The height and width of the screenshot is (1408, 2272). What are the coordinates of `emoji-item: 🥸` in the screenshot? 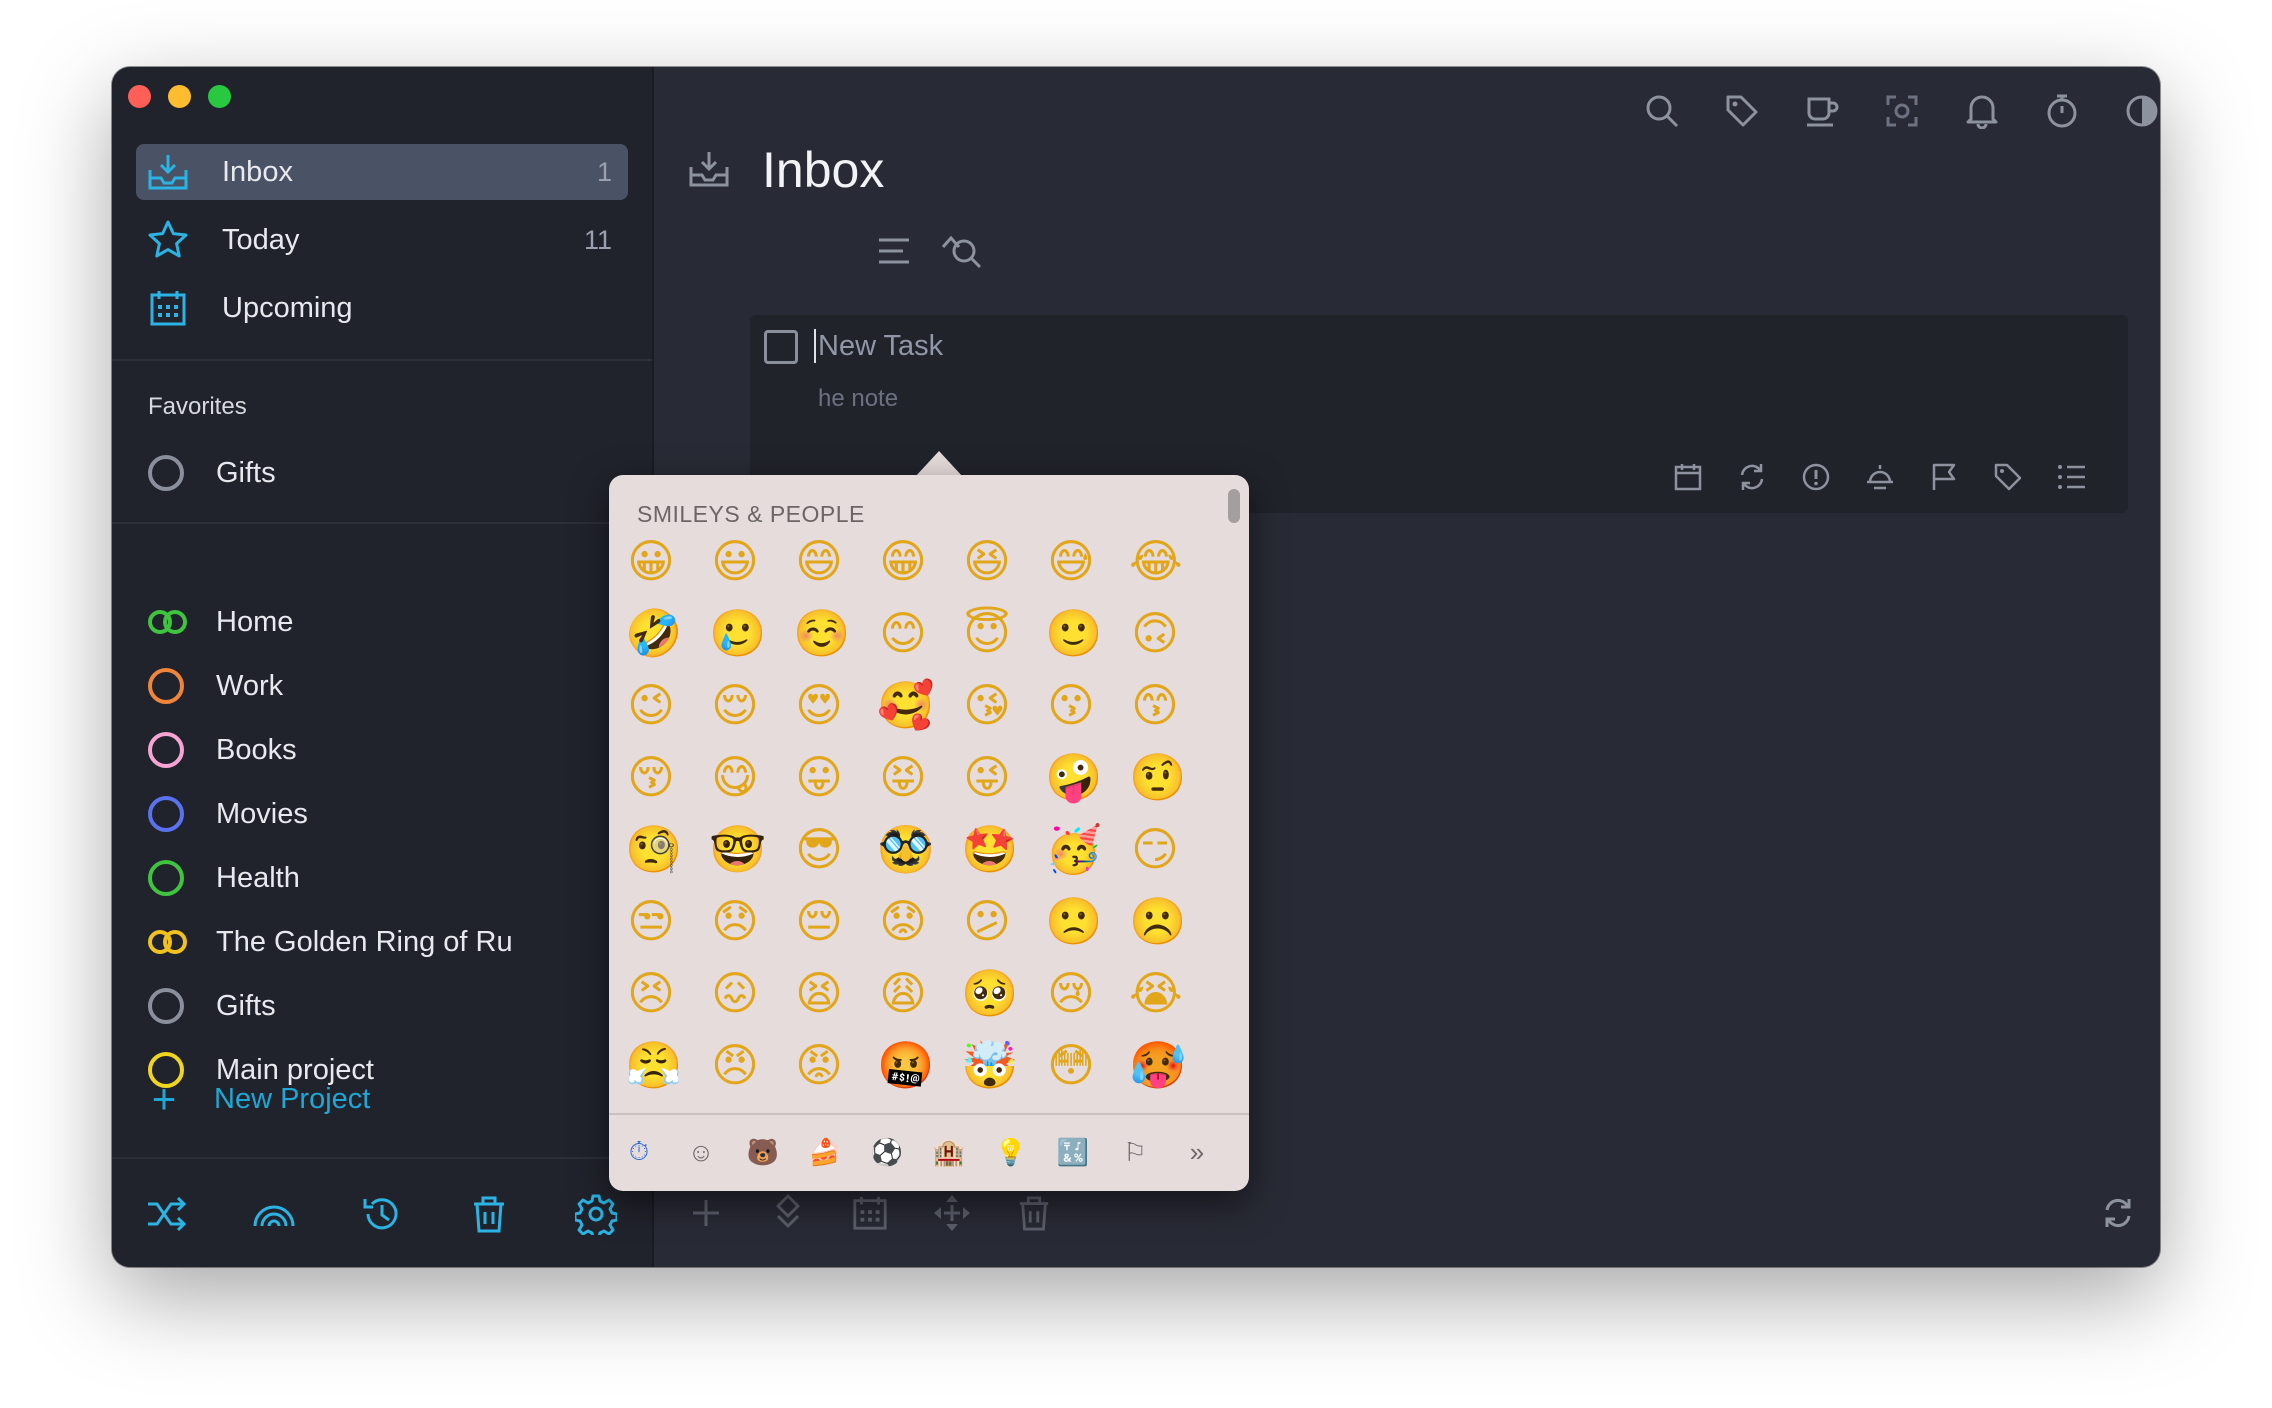 It's located at (905, 849).